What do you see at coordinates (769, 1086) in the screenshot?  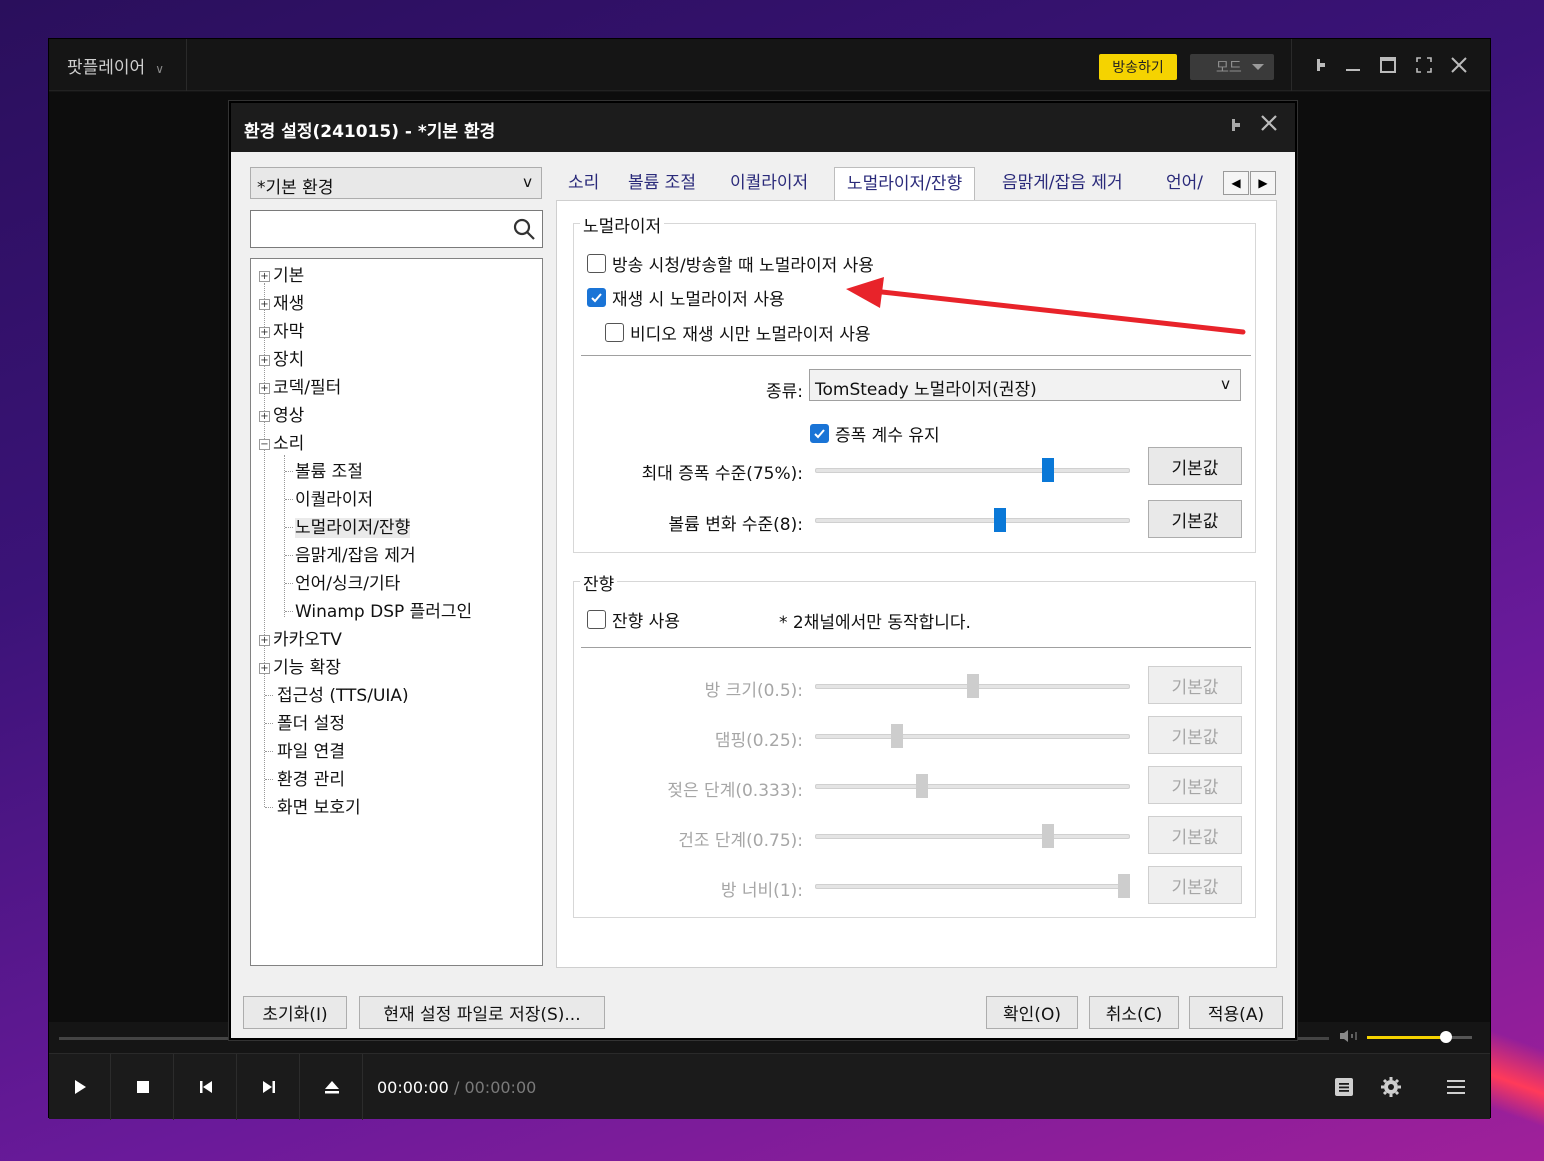 I see `control-bar: 00:00:00 / 00:00:00` at bounding box center [769, 1086].